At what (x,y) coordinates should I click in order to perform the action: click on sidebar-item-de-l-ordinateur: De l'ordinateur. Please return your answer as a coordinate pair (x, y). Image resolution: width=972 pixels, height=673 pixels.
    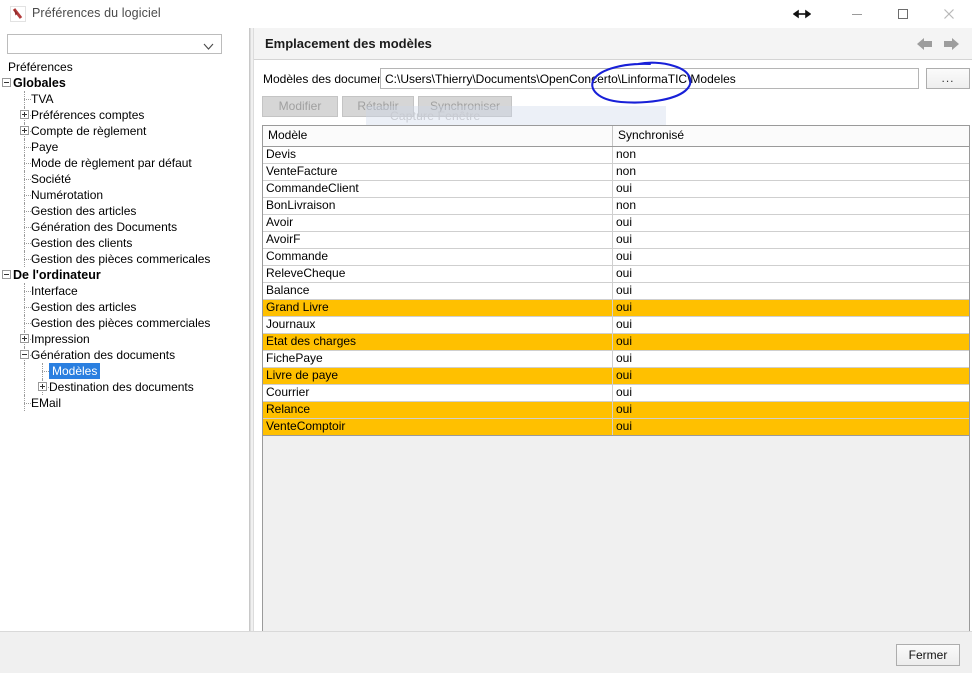
    Looking at the image, I should click on (123, 275).